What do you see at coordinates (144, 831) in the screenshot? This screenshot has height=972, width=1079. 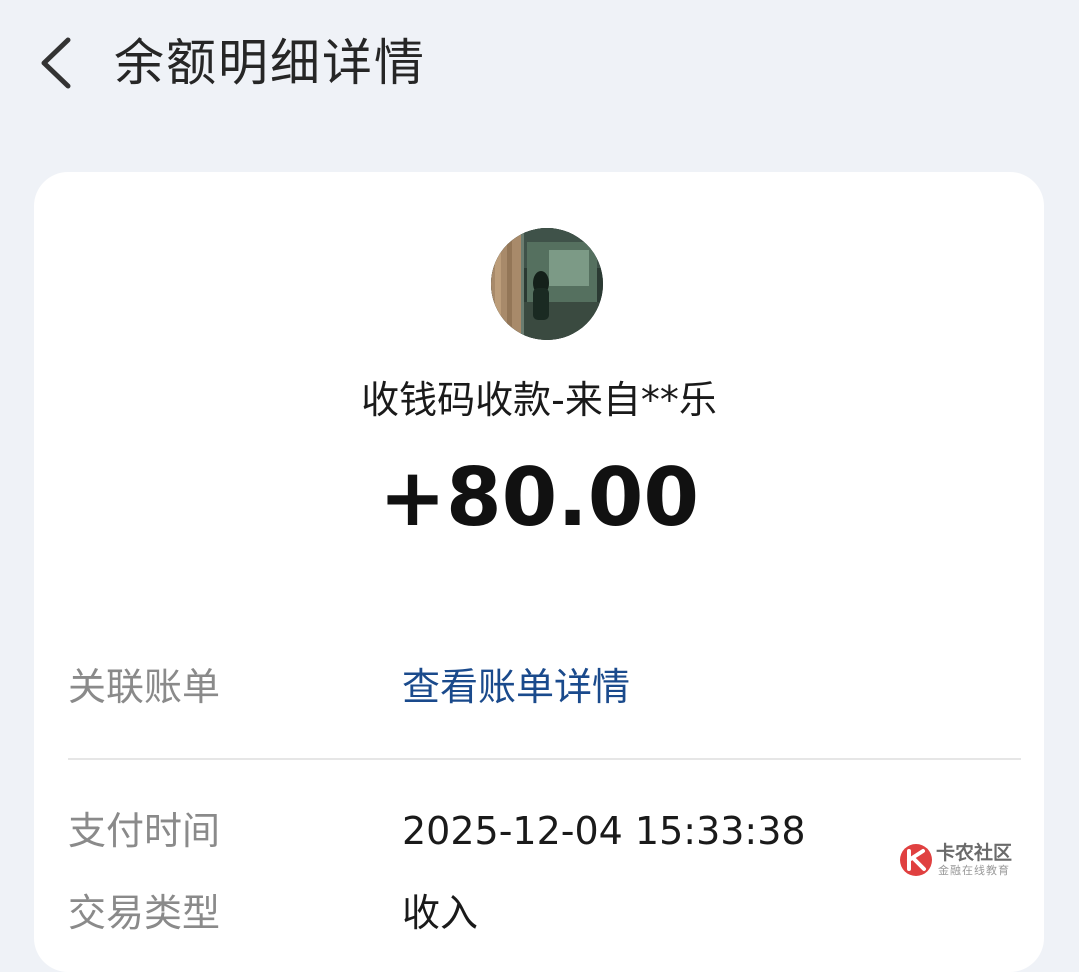 I see `pay-time-label: 支付时间` at bounding box center [144, 831].